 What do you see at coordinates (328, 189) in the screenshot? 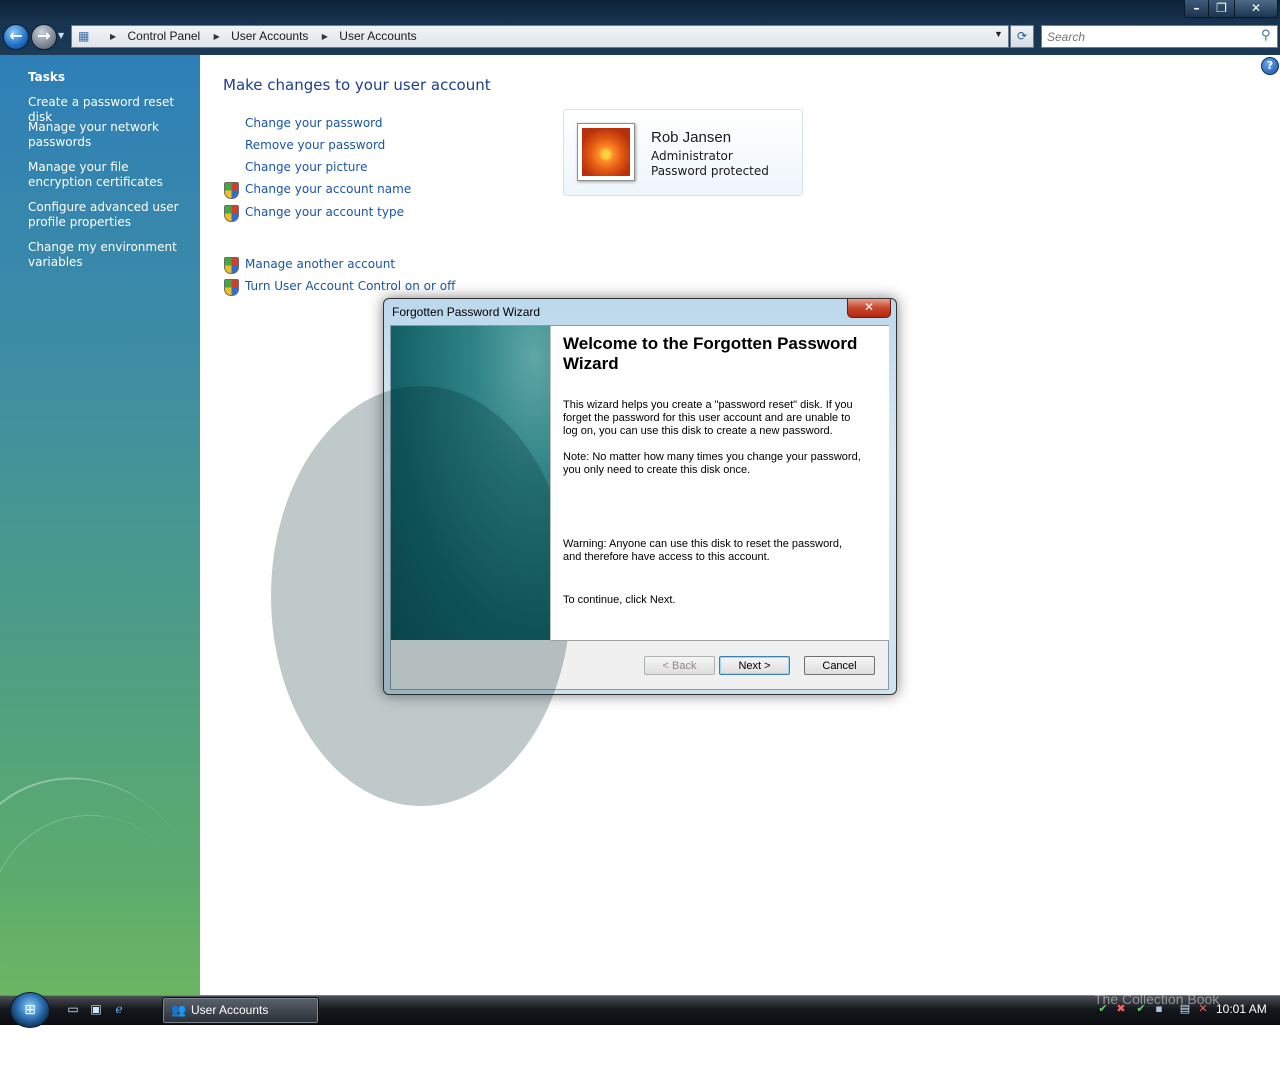
I see `change-account-name-link: Change your account name` at bounding box center [328, 189].